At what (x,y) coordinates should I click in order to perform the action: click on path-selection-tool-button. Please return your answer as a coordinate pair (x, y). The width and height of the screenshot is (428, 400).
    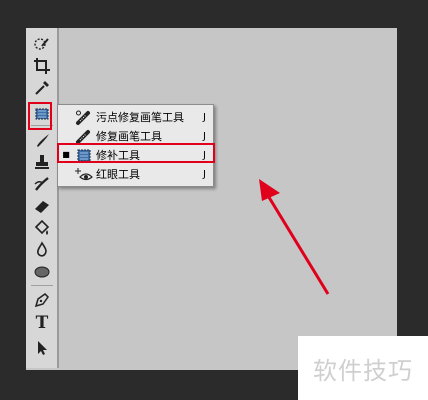
    Looking at the image, I should click on (42, 348).